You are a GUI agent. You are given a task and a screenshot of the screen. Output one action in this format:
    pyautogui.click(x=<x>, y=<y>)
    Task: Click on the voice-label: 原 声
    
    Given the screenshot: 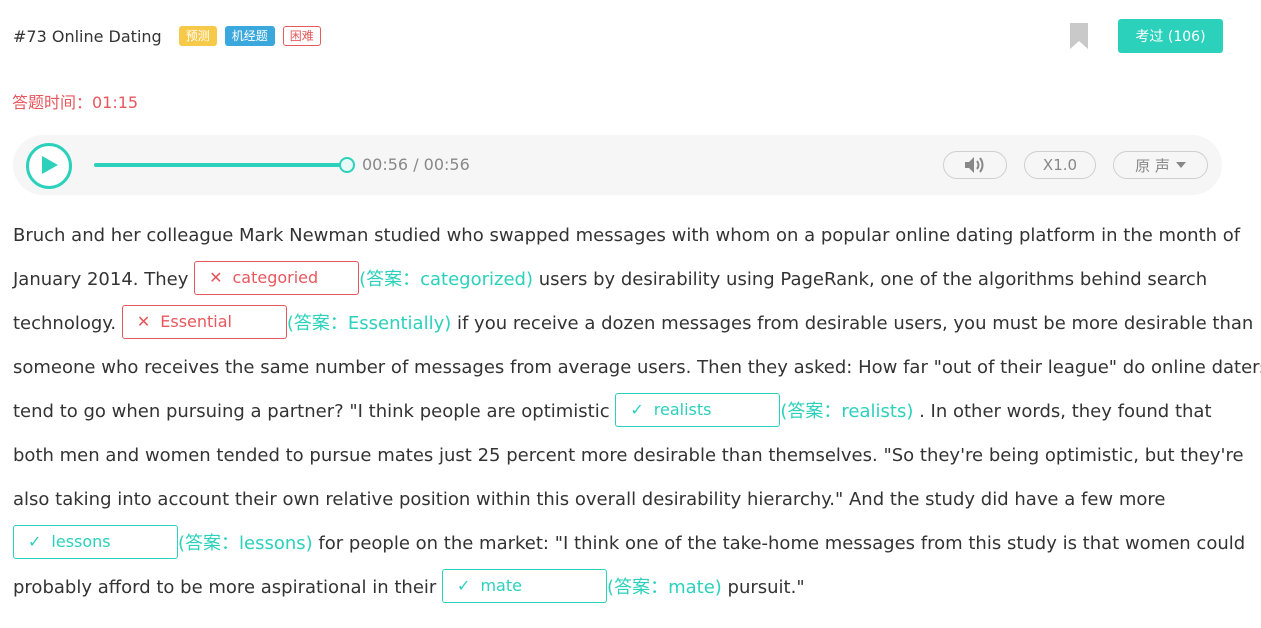 What is the action you would take?
    pyautogui.click(x=1152, y=165)
    